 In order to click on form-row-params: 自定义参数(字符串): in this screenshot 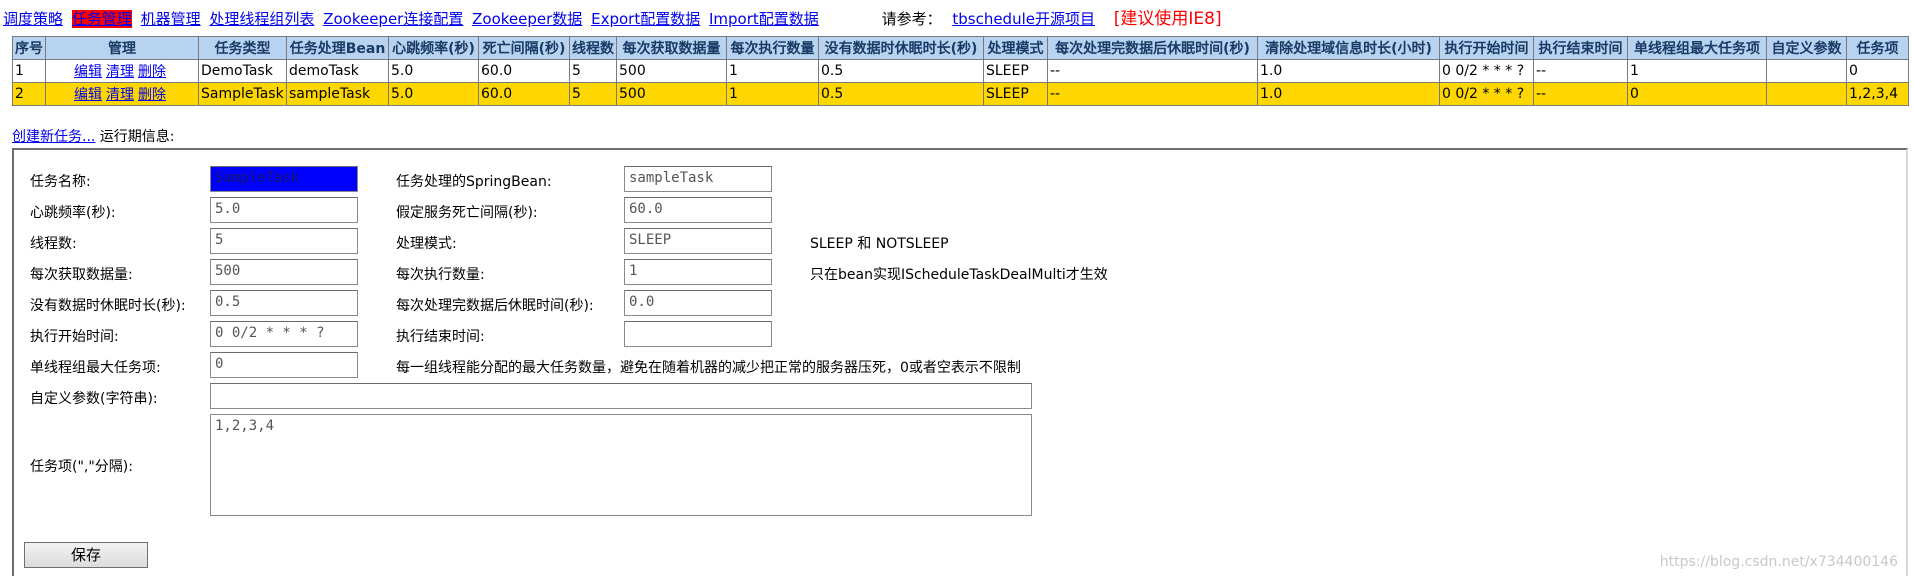, I will do `click(960, 396)`.